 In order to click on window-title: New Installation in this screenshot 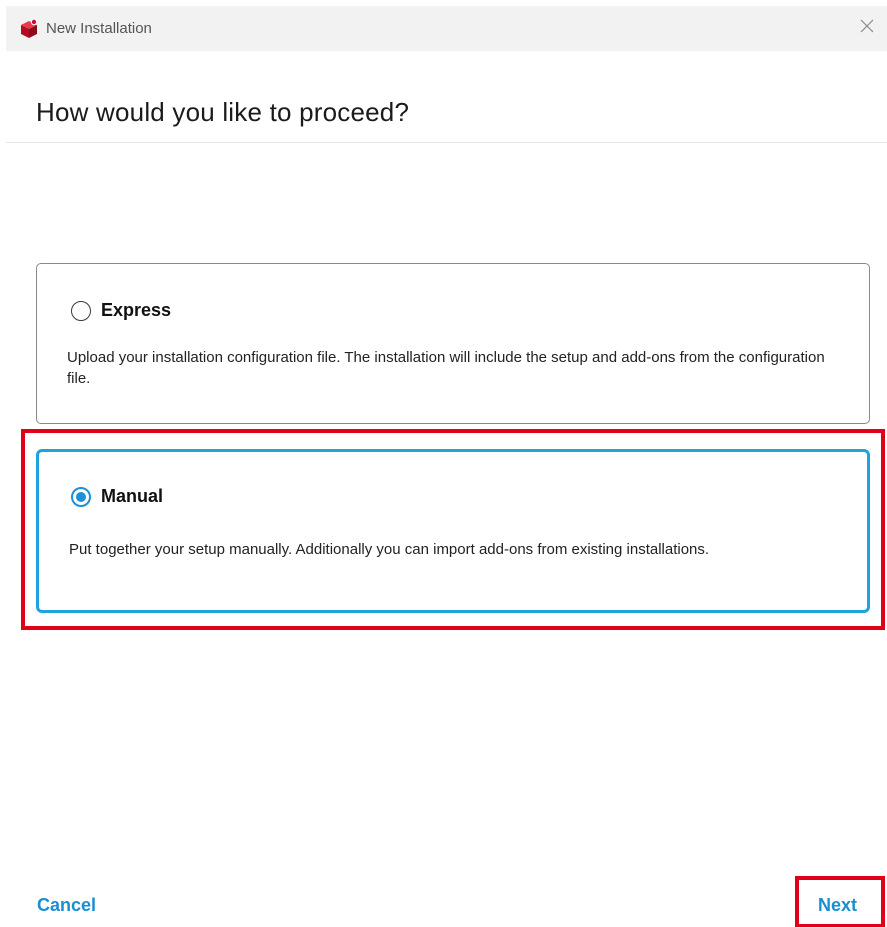, I will do `click(99, 28)`.